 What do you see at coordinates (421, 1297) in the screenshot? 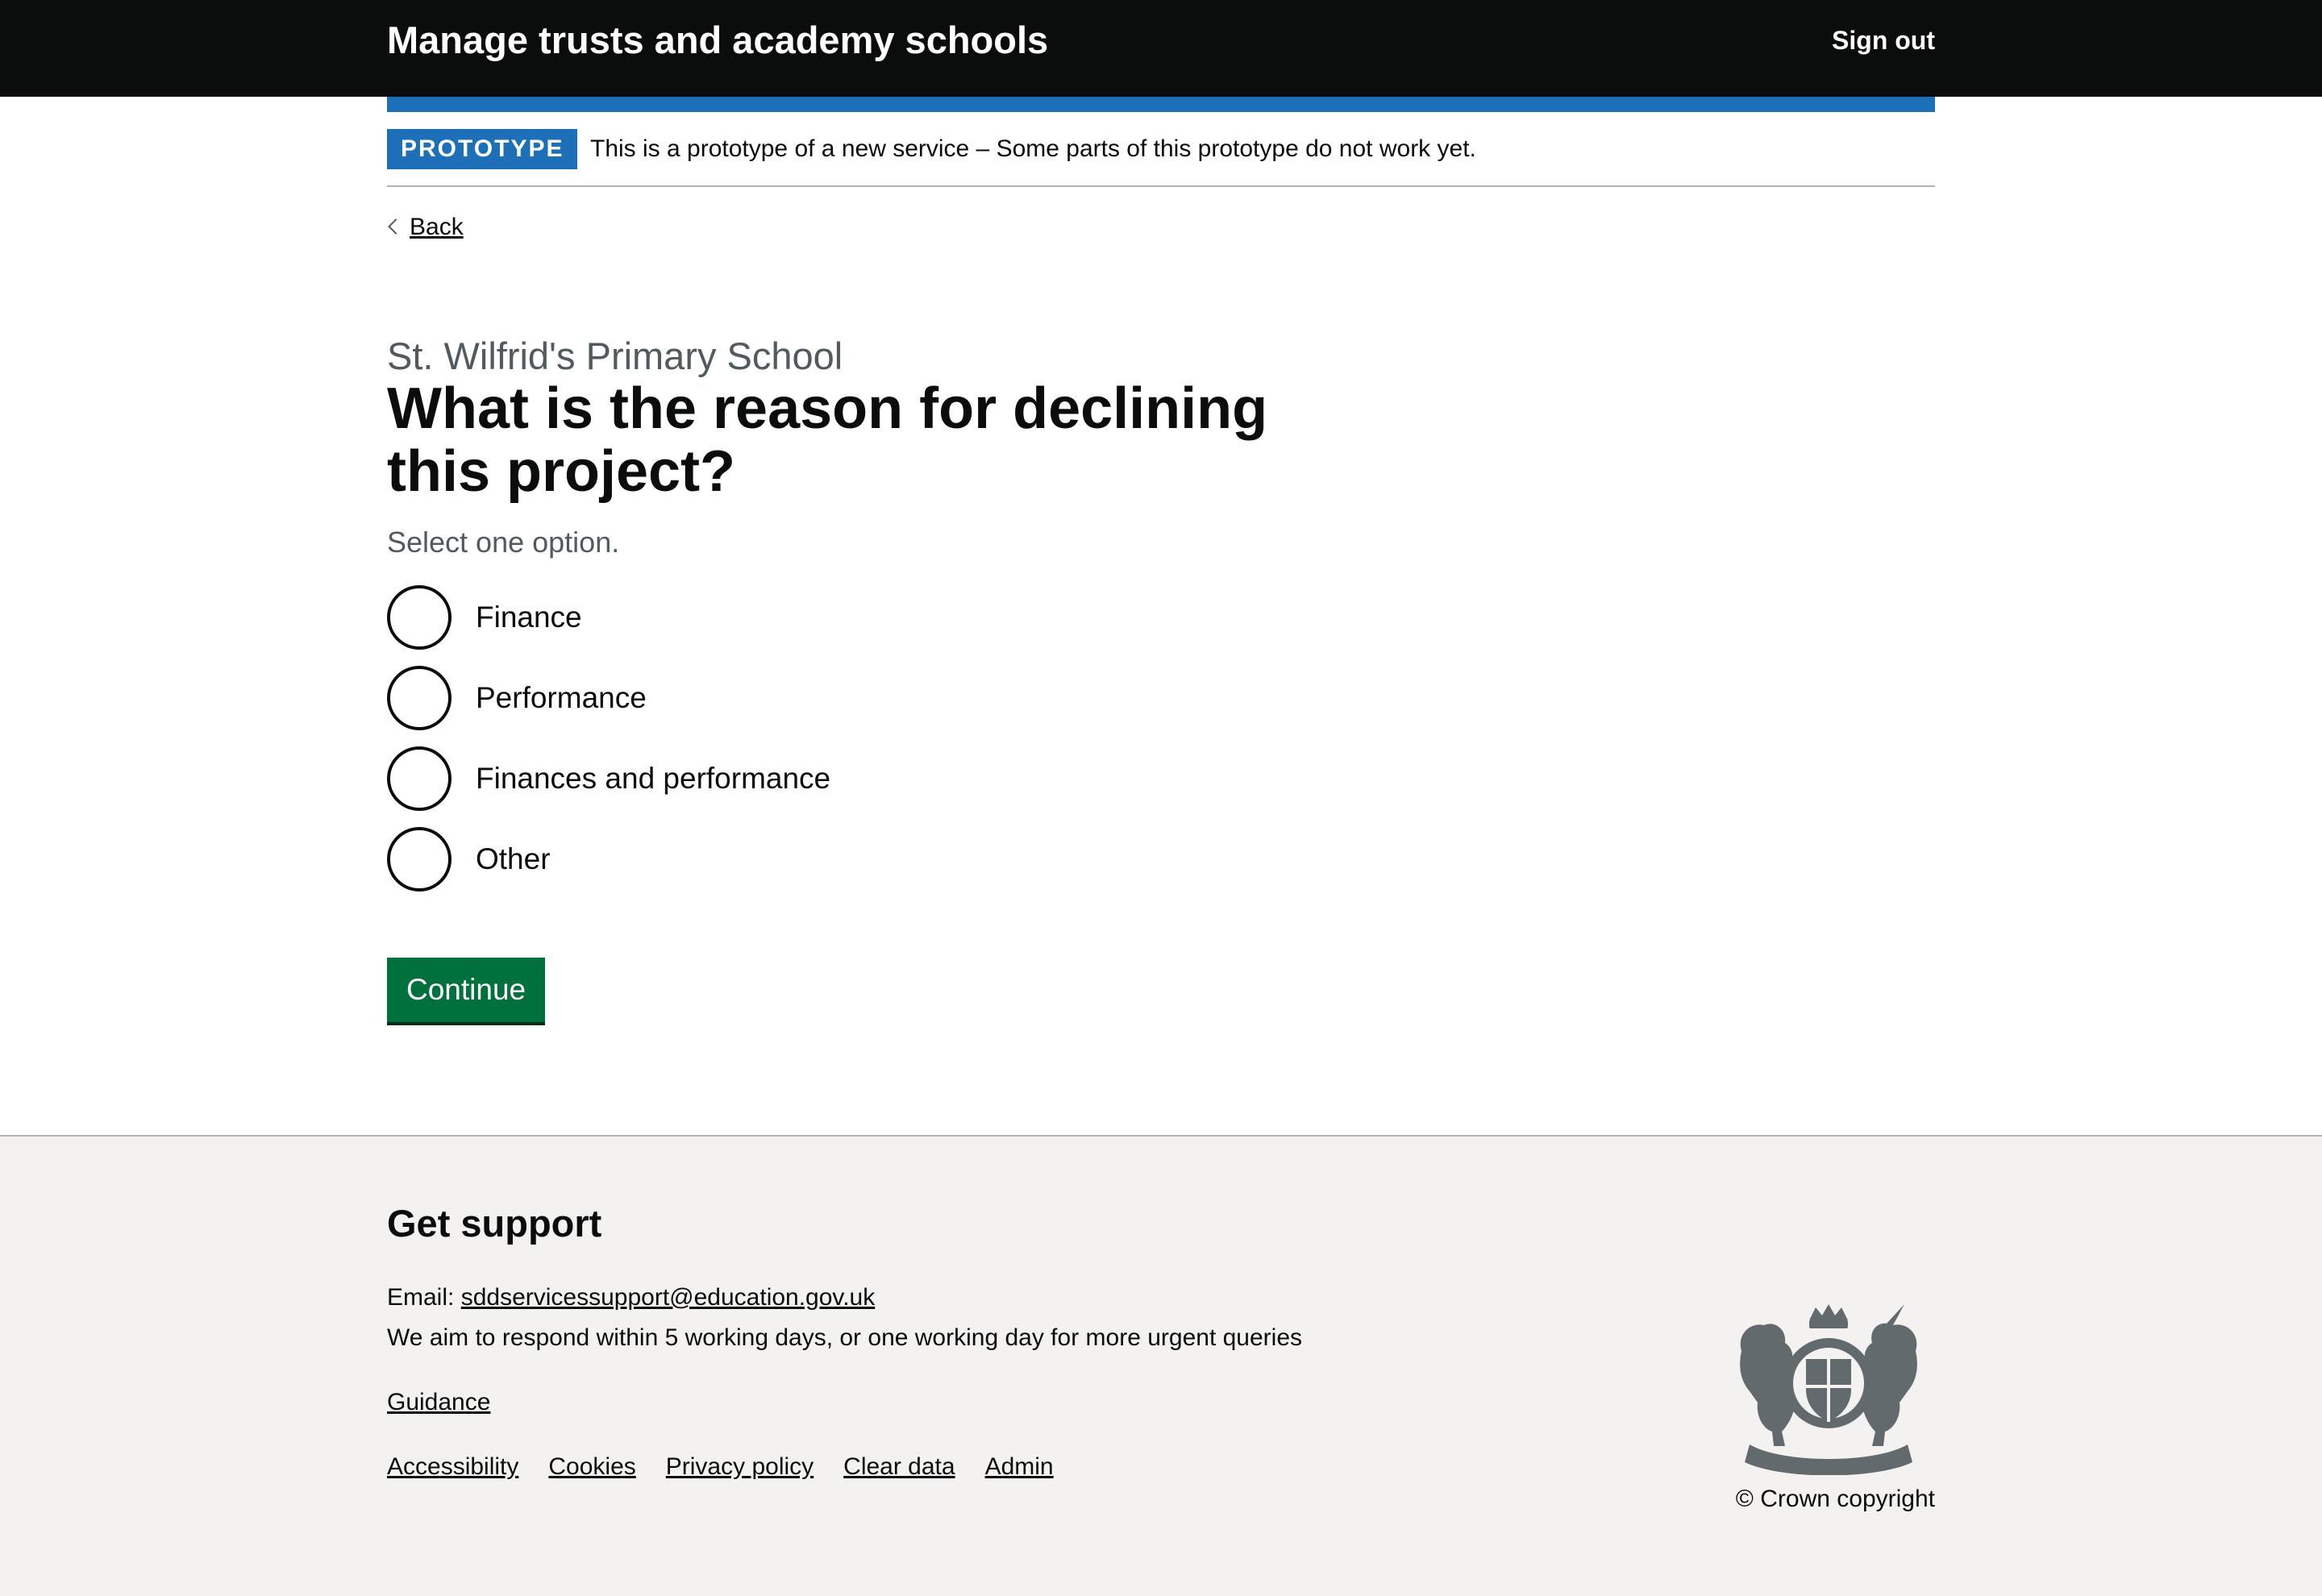
I see `email-prefix: Email:` at bounding box center [421, 1297].